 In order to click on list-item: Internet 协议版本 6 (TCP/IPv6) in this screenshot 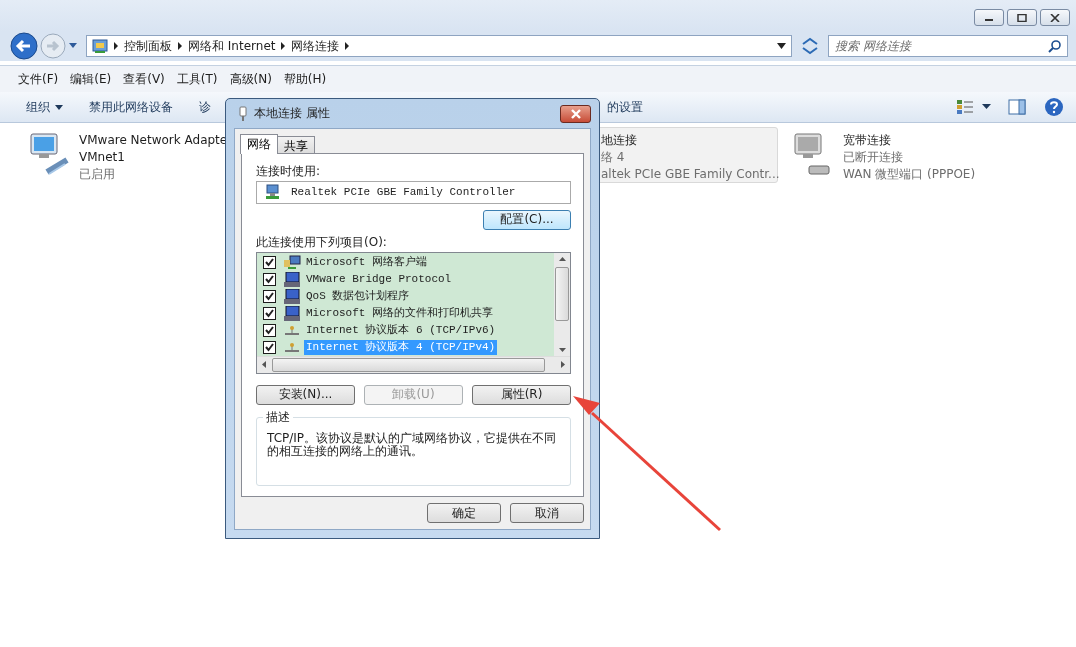, I will do `click(401, 330)`.